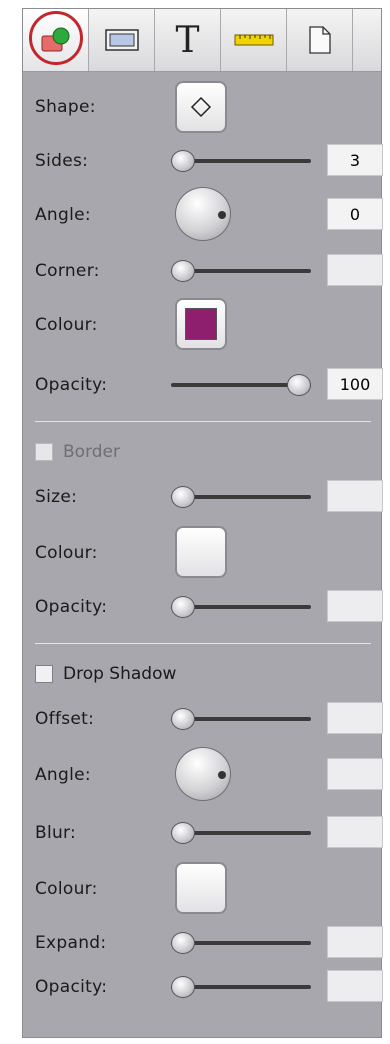 The height and width of the screenshot is (1044, 390). I want to click on colour-swatch, so click(201, 324).